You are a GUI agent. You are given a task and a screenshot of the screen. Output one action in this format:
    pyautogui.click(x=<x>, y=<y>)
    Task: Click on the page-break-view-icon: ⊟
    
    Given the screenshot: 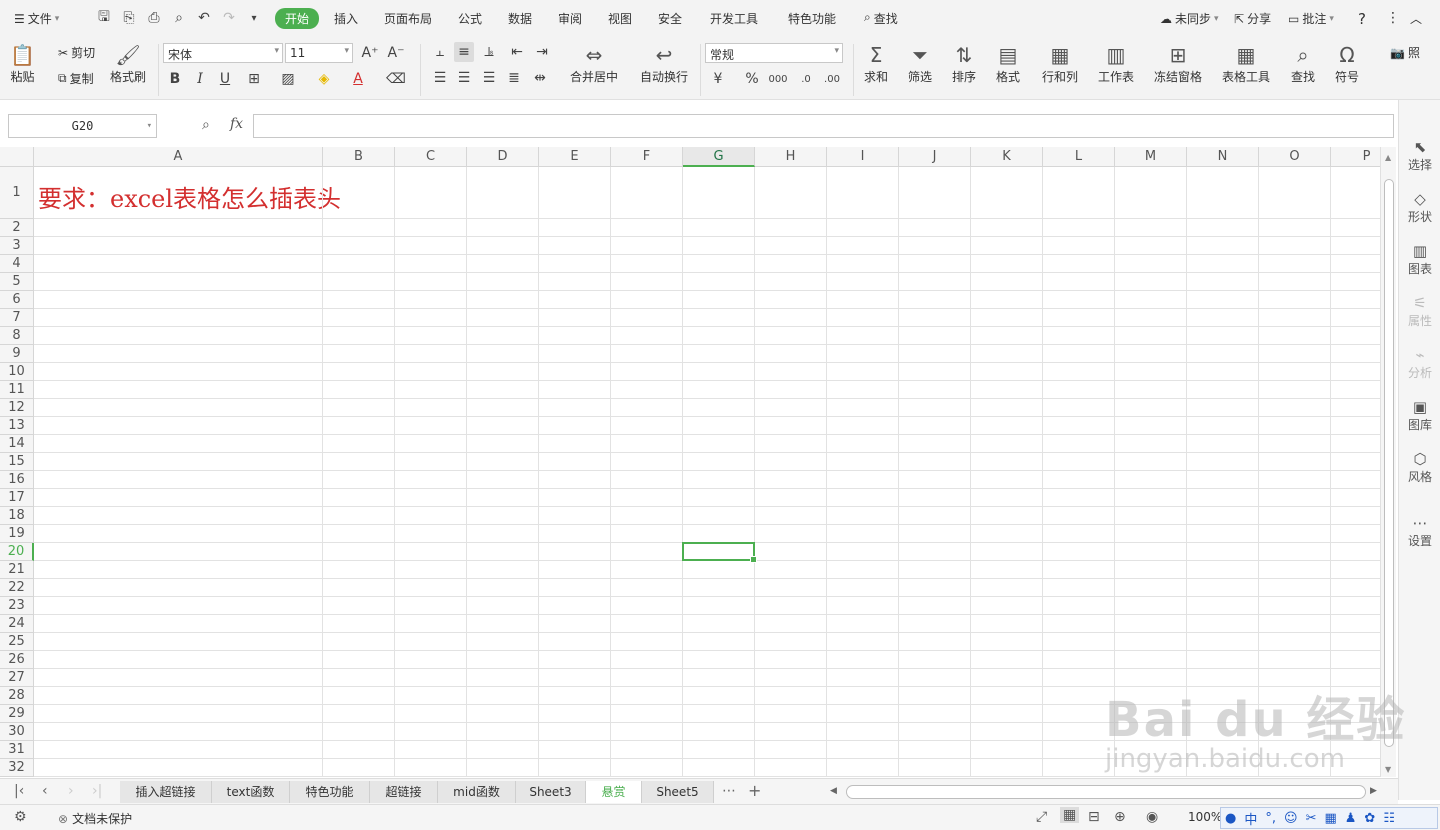 What is the action you would take?
    pyautogui.click(x=1094, y=817)
    